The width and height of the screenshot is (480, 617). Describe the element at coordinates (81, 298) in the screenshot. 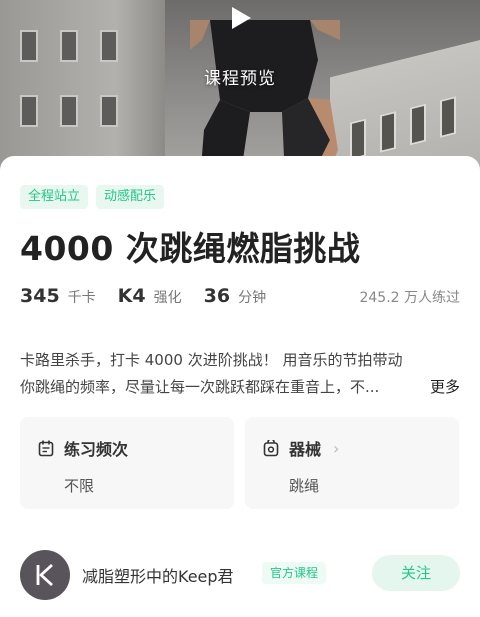

I see `calories-unit: 千卡` at that location.